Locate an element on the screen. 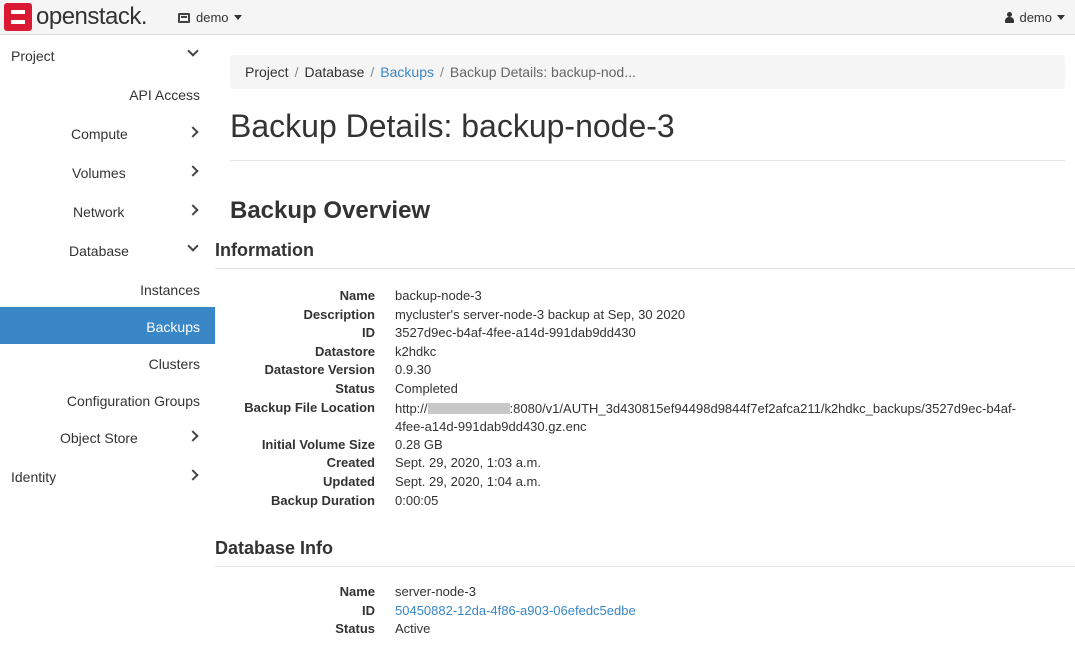 This screenshot has height=647, width=1075. info-label: Datastore is located at coordinates (345, 351).